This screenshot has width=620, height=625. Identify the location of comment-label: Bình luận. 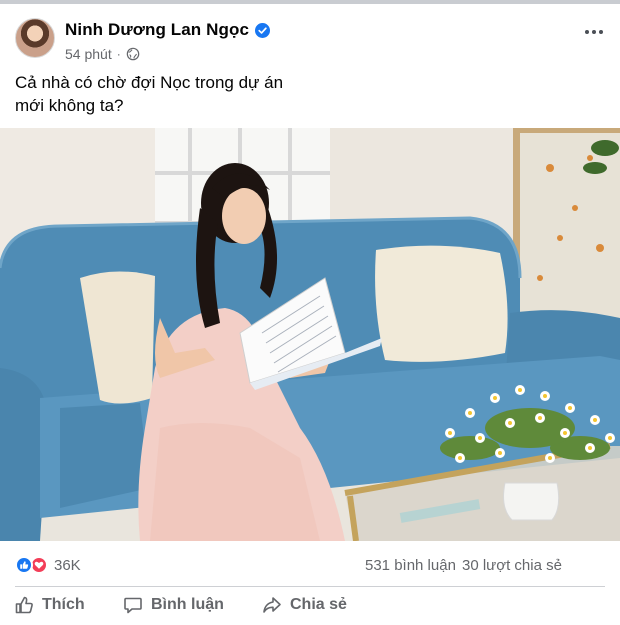
(187, 604).